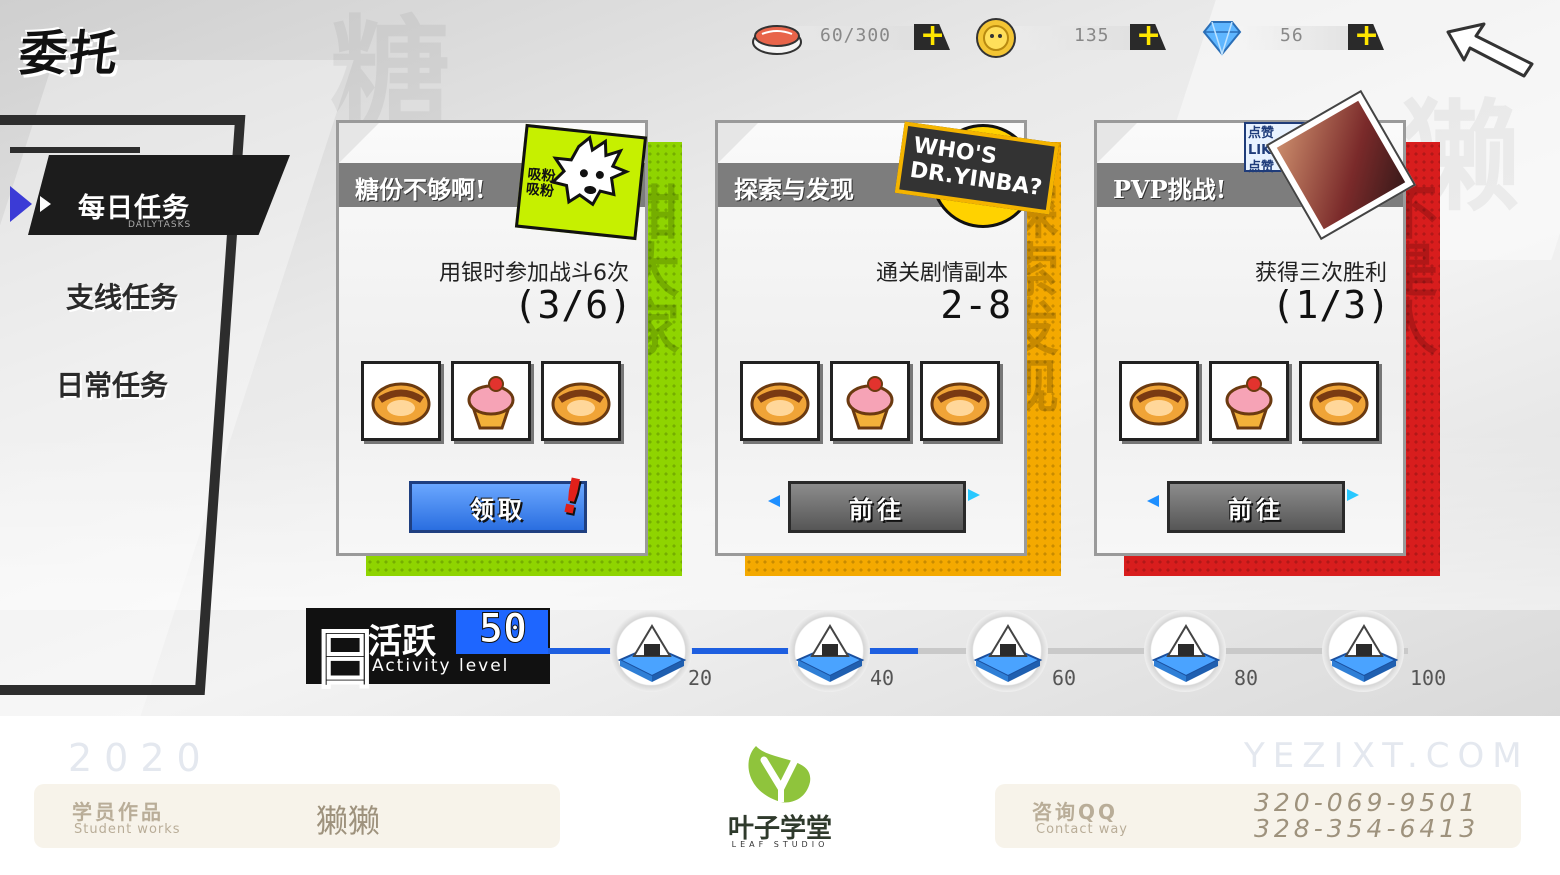 This screenshot has width=1560, height=875. I want to click on sticker-text: 吸粉, so click(540, 191).